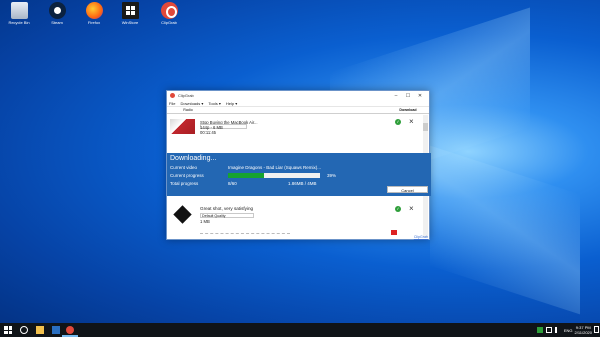  I want to click on tab-radio: Radio, so click(188, 110).